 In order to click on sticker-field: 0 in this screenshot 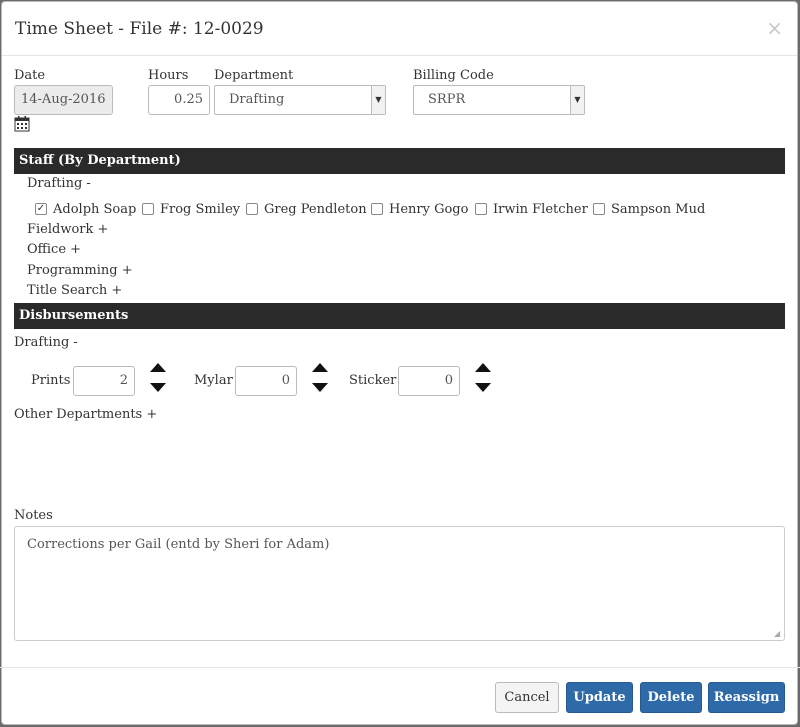, I will do `click(429, 381)`.